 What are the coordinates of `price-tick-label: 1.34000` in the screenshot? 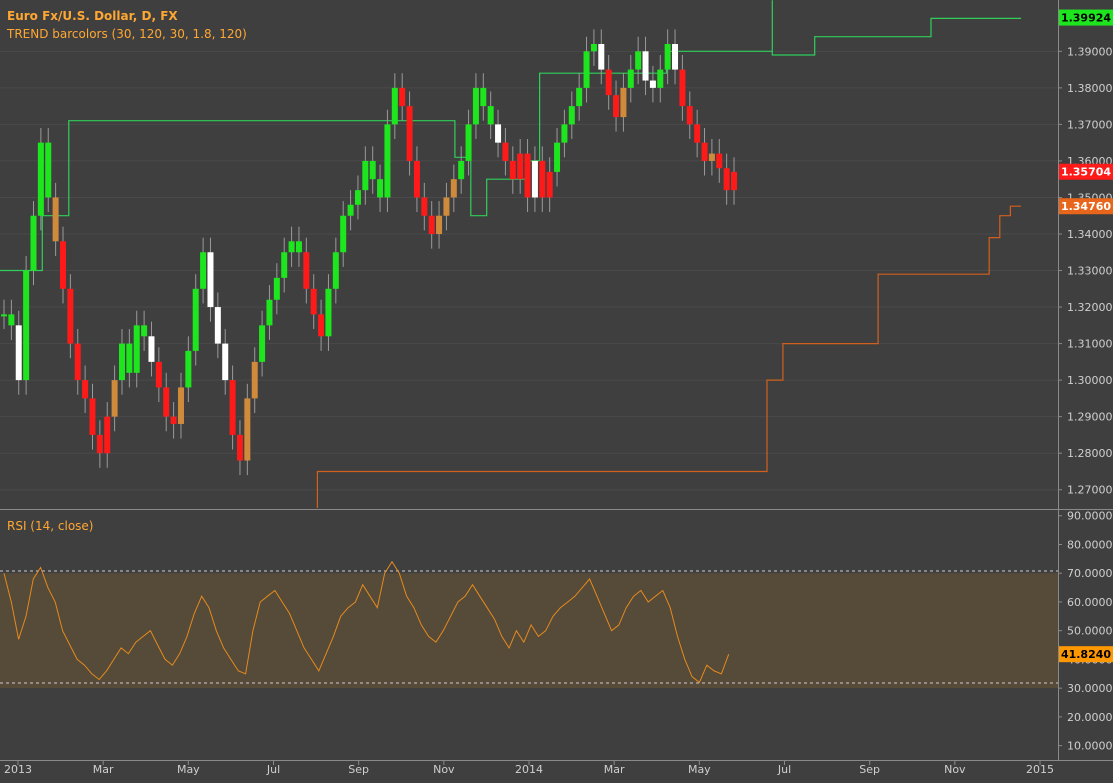 It's located at (1090, 234).